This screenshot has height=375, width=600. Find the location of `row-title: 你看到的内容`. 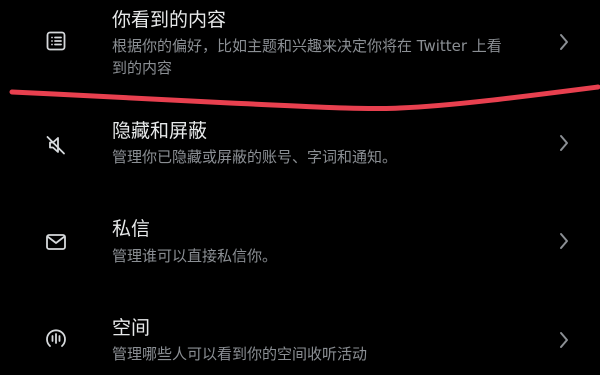

row-title: 你看到的内容 is located at coordinates (169, 20).